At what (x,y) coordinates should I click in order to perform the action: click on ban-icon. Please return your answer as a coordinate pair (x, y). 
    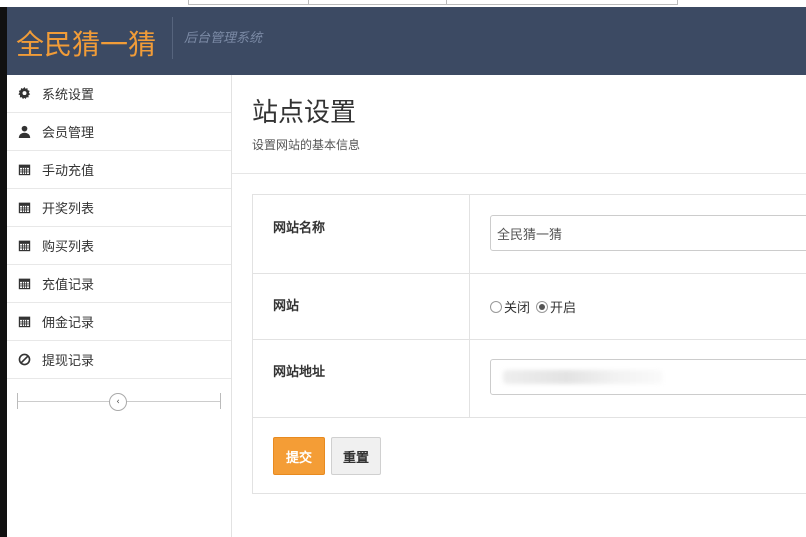
    Looking at the image, I should click on (24, 360).